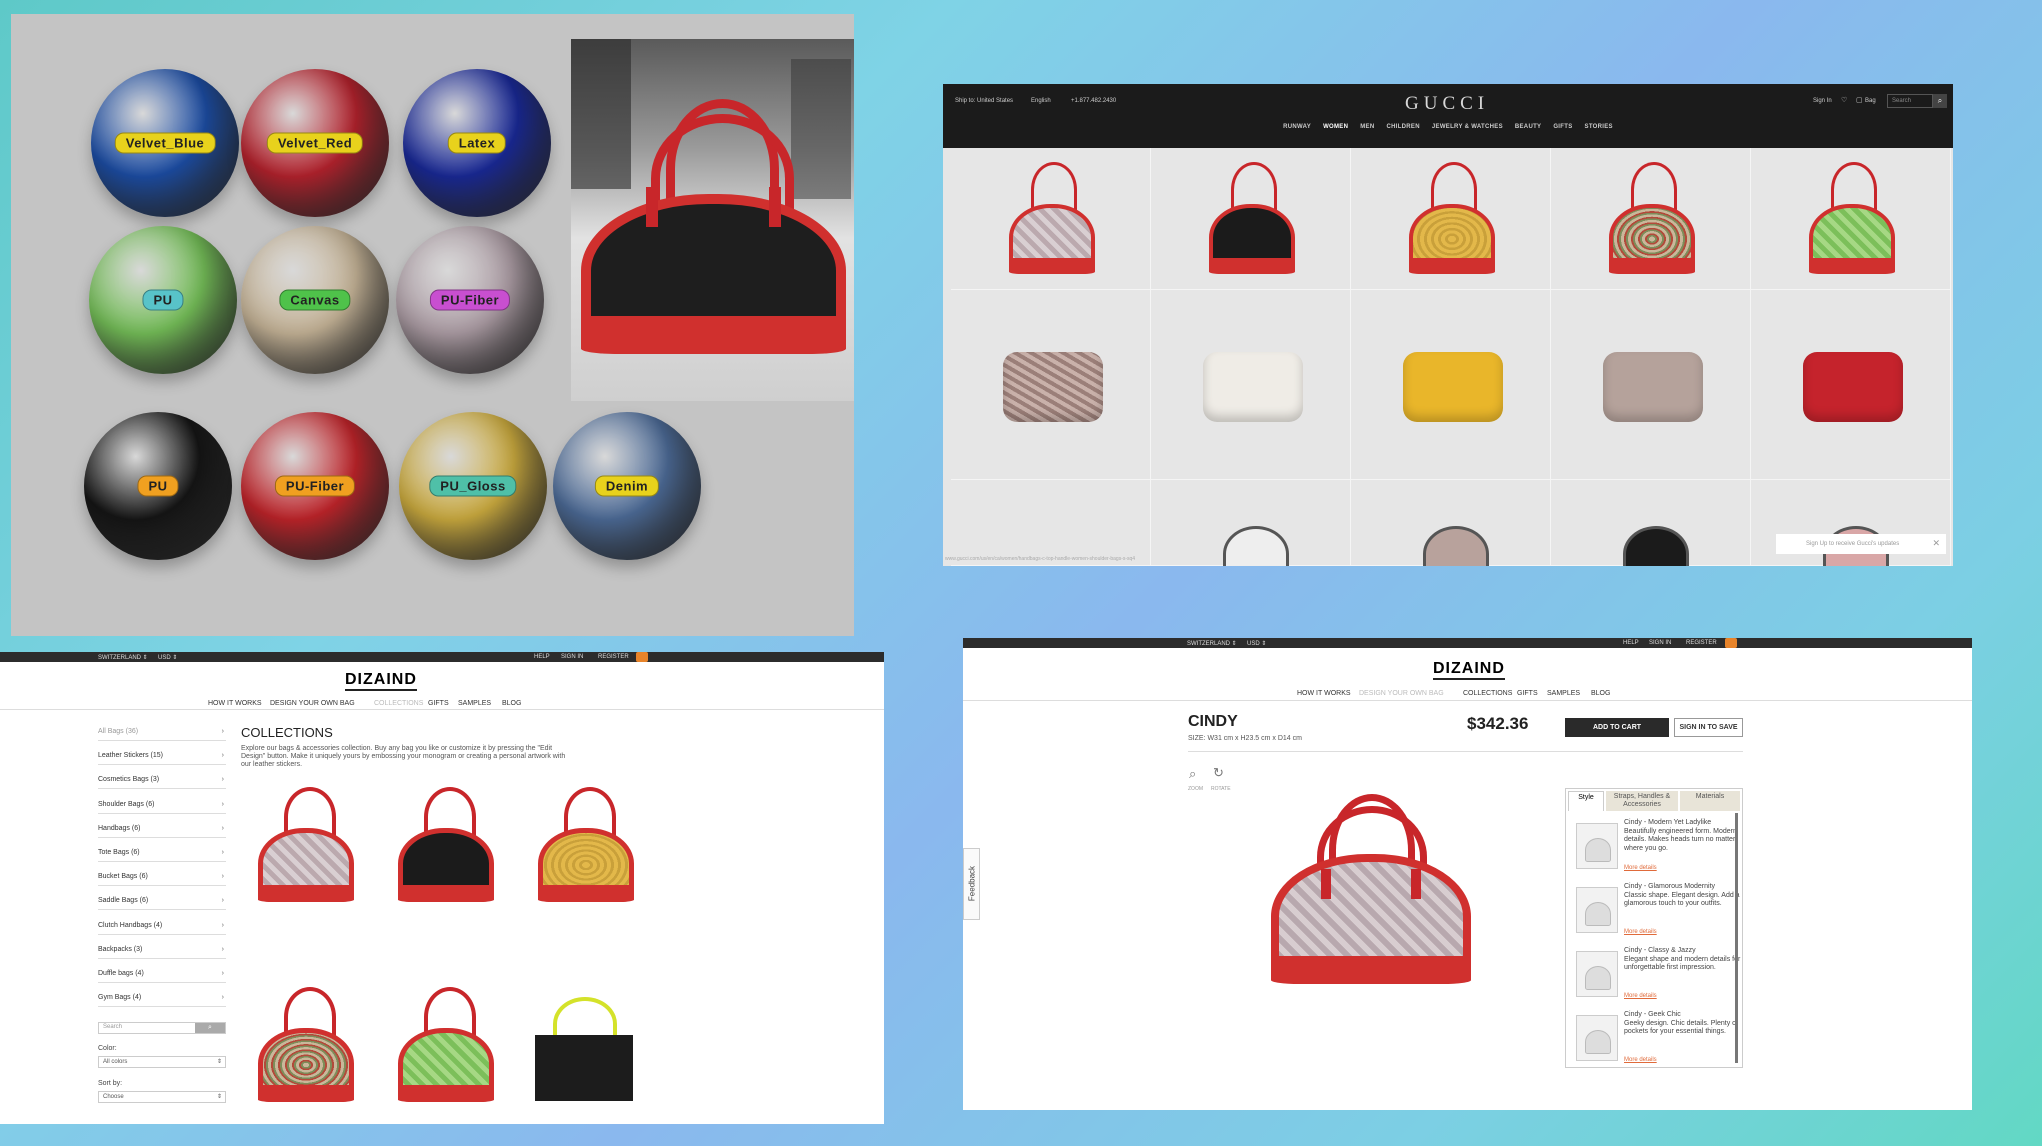 Image resolution: width=2042 pixels, height=1146 pixels. I want to click on sort-select: Choose ⇕, so click(162, 1097).